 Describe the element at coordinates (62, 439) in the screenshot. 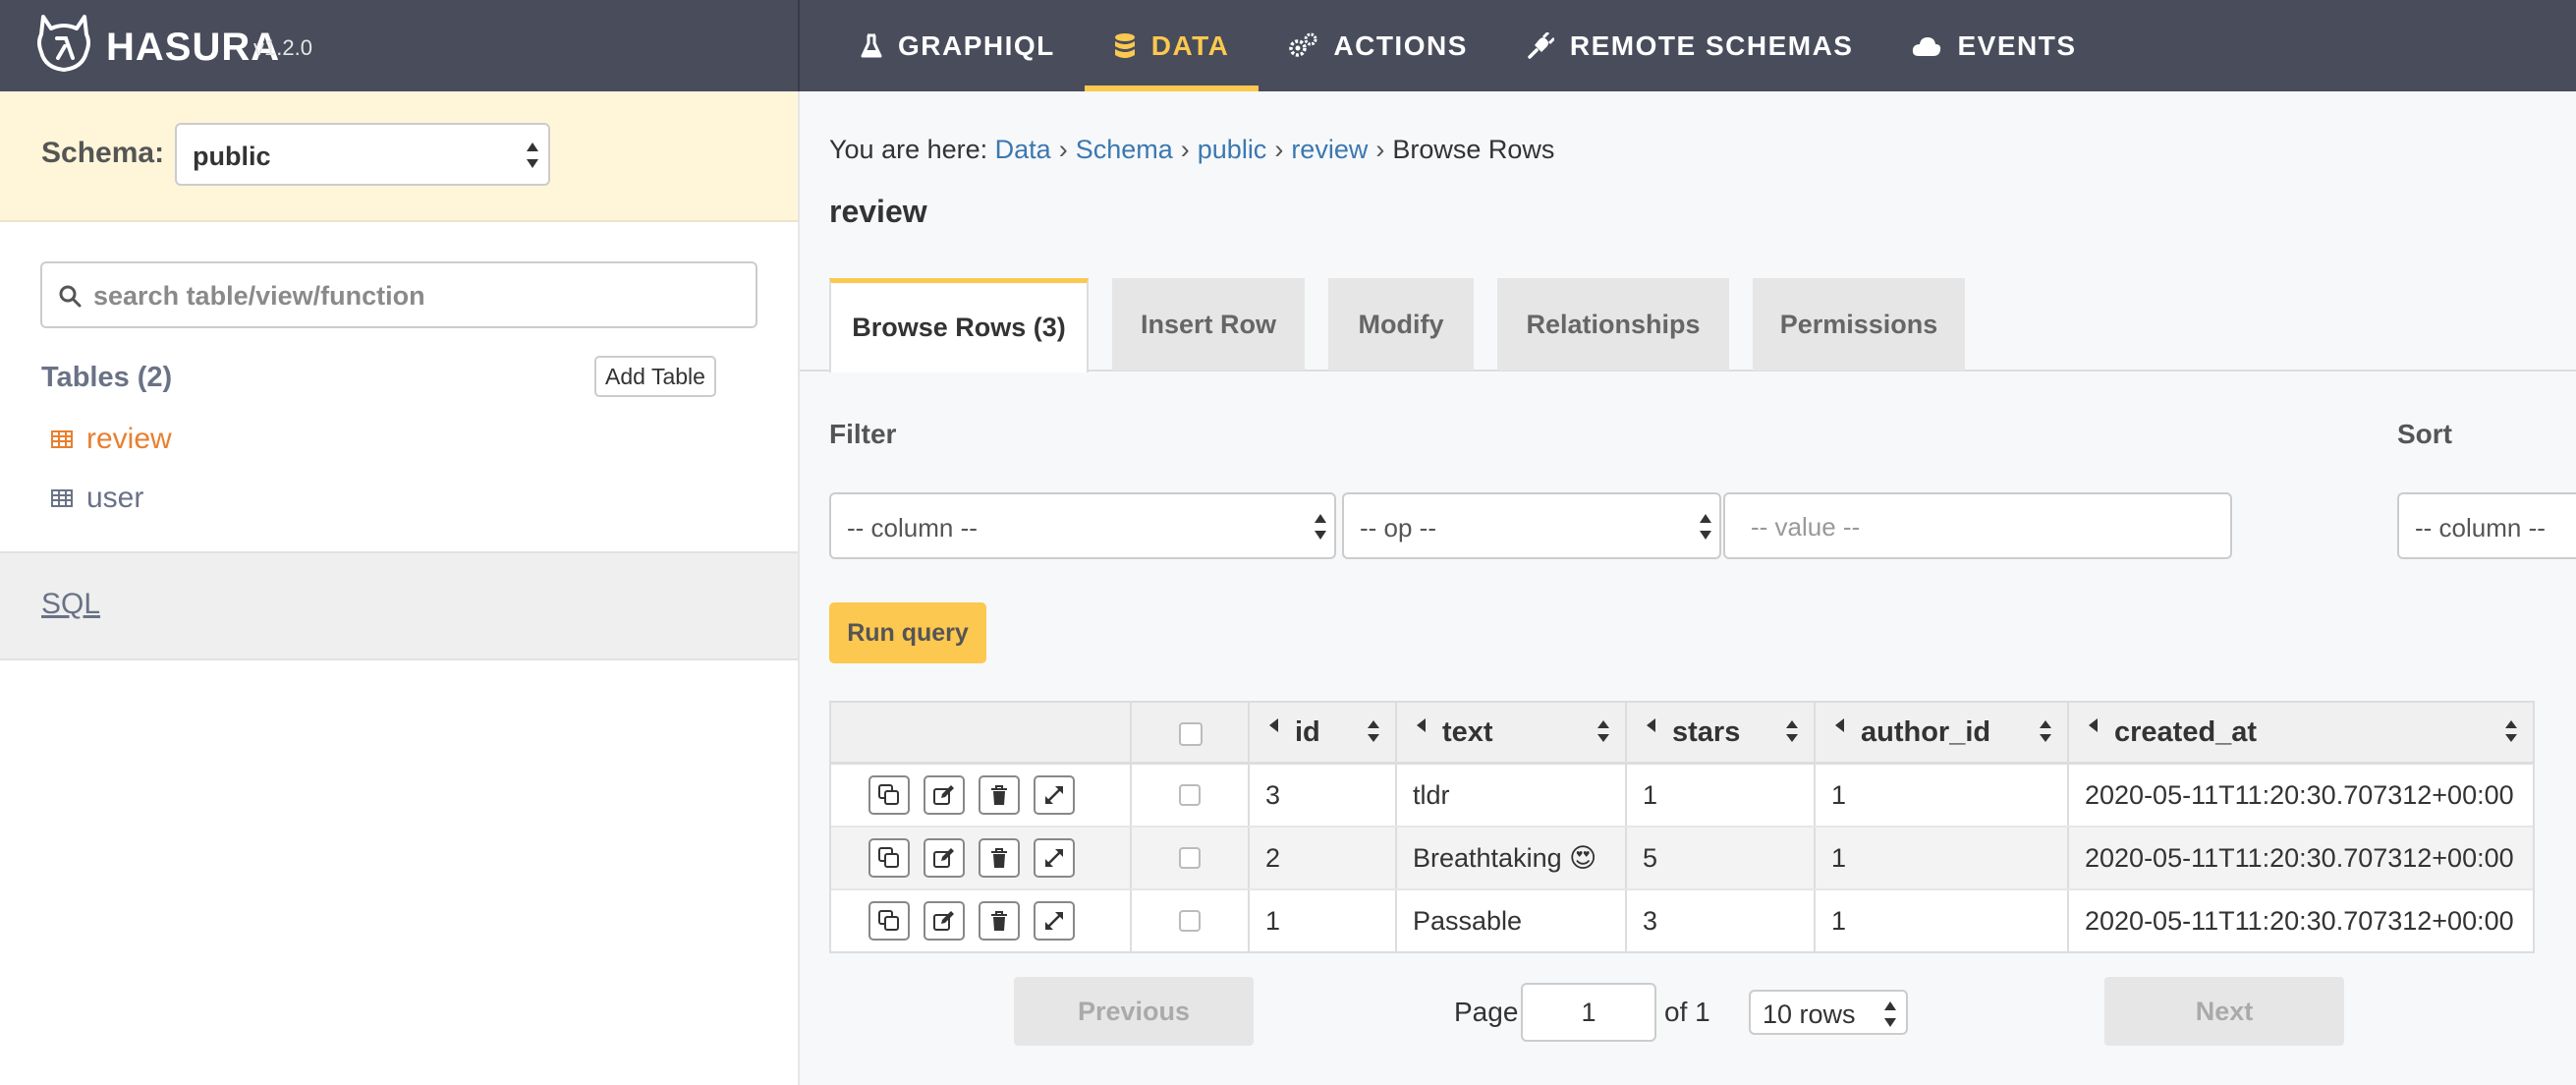

I see `table-icon` at that location.